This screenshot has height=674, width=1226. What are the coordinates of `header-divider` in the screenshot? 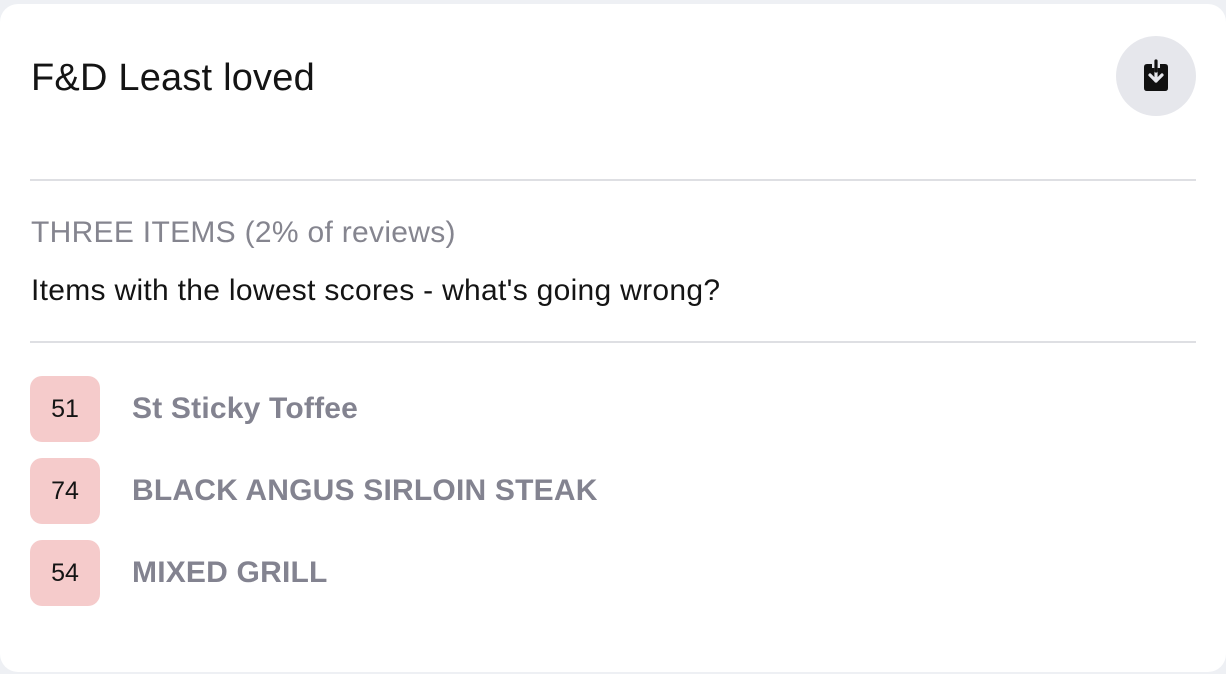 It's located at (613, 180).